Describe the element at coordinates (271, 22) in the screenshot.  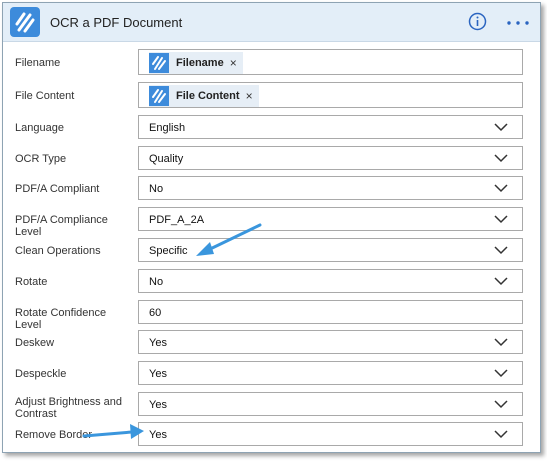
I see `card-header: OCR a PDF Document` at that location.